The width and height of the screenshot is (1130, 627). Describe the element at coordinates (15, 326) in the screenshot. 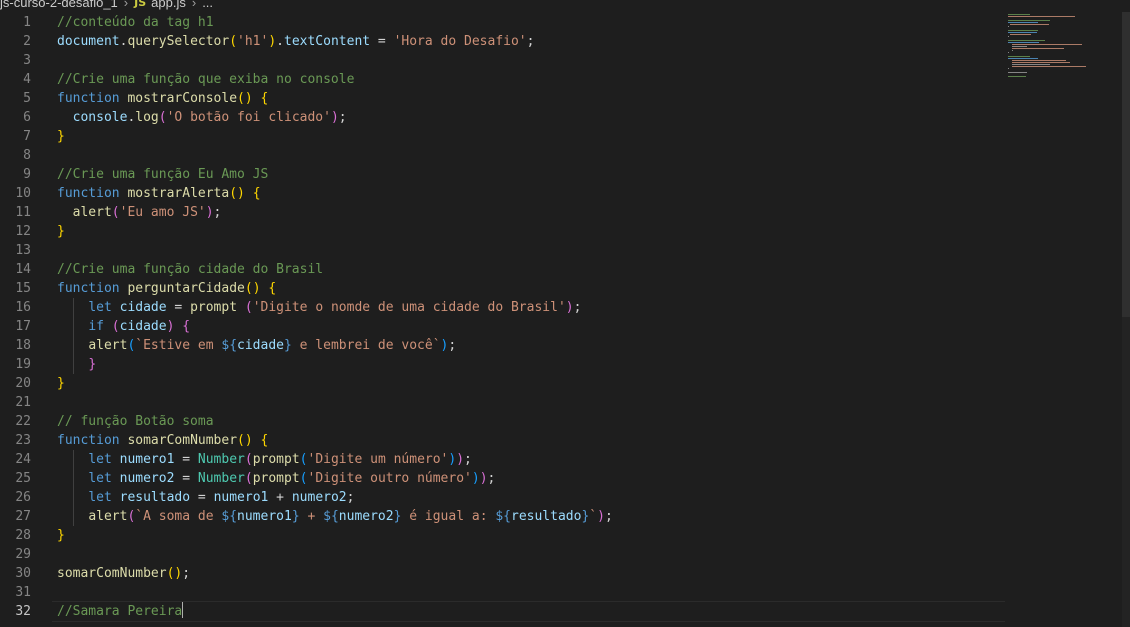

I see `line-number: 17` at that location.